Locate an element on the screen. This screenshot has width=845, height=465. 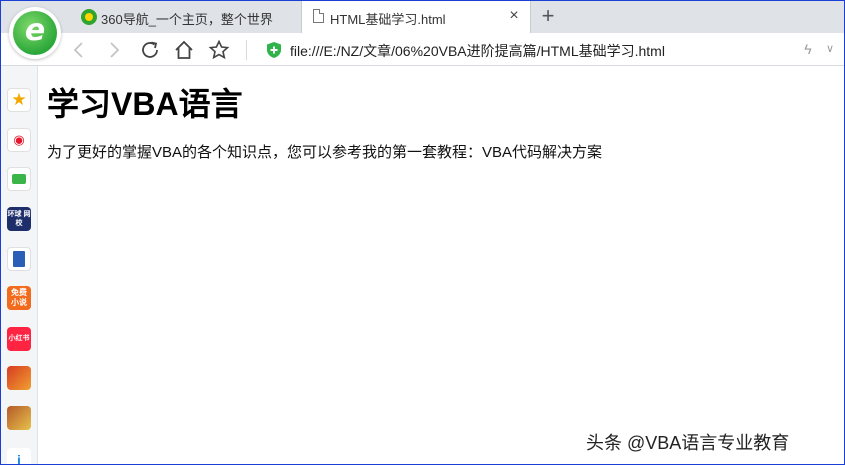
chevron-down-icon: ∨ is located at coordinates (830, 49).